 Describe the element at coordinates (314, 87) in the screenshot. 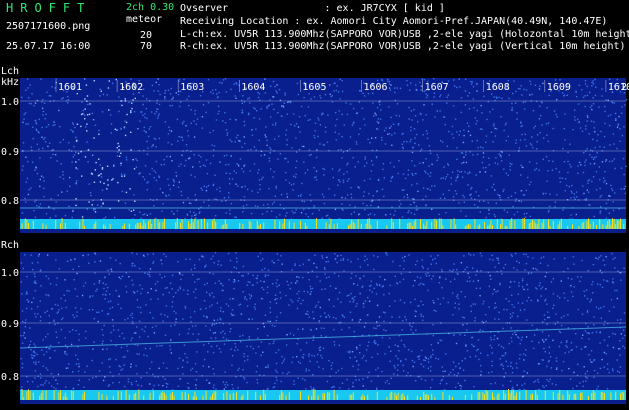

I see `time-tick-label: 1605` at that location.